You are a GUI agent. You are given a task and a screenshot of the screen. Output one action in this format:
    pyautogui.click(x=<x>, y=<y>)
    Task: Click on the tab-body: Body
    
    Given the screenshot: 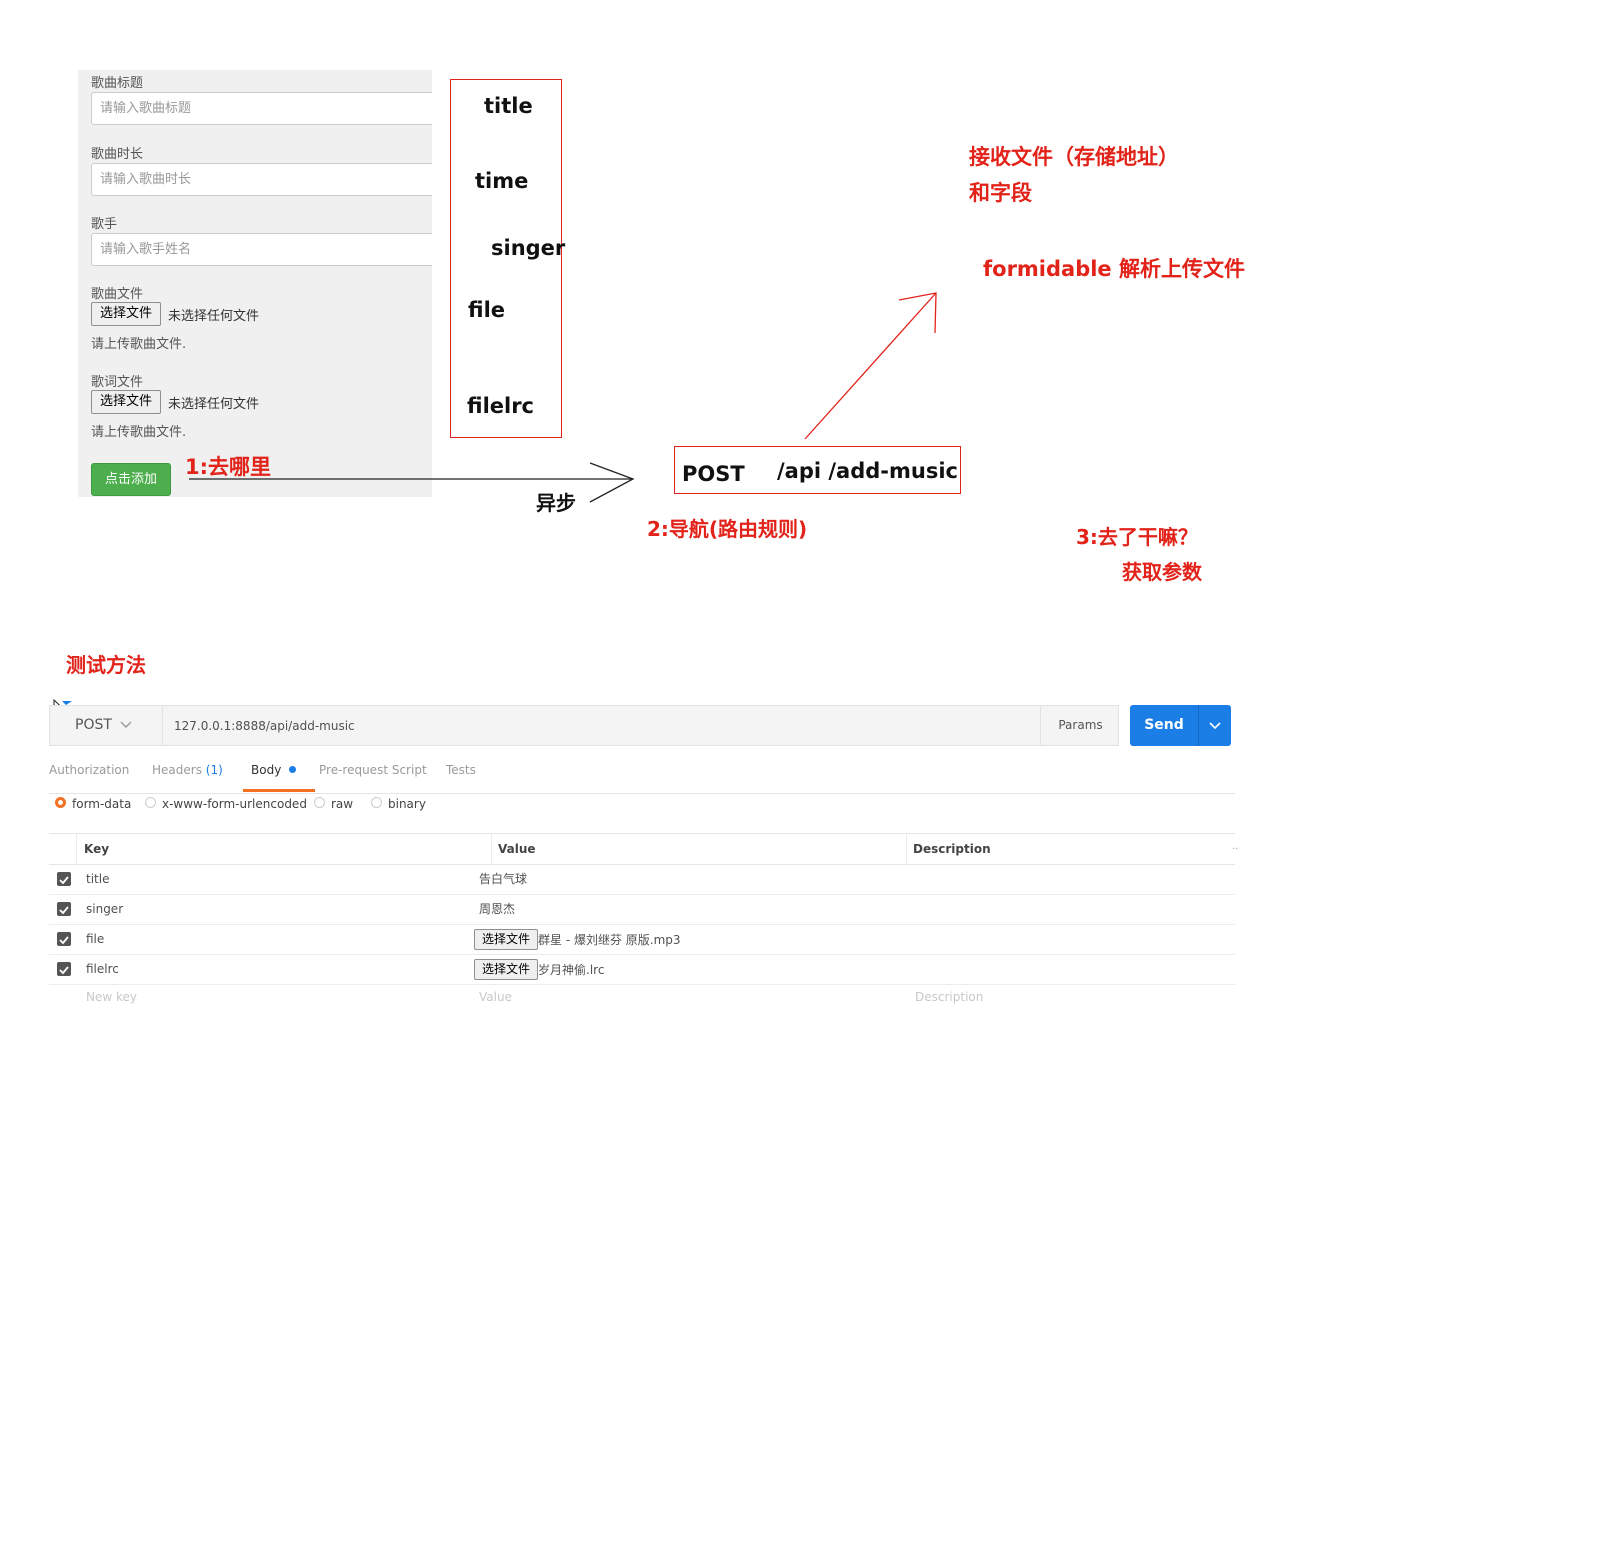 What is the action you would take?
    pyautogui.click(x=274, y=770)
    